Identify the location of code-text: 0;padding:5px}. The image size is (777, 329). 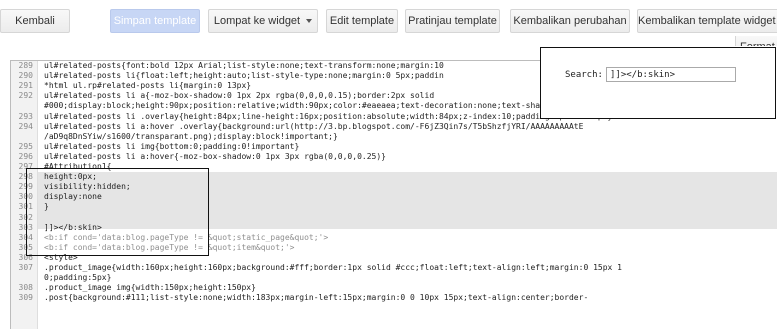
(78, 278).